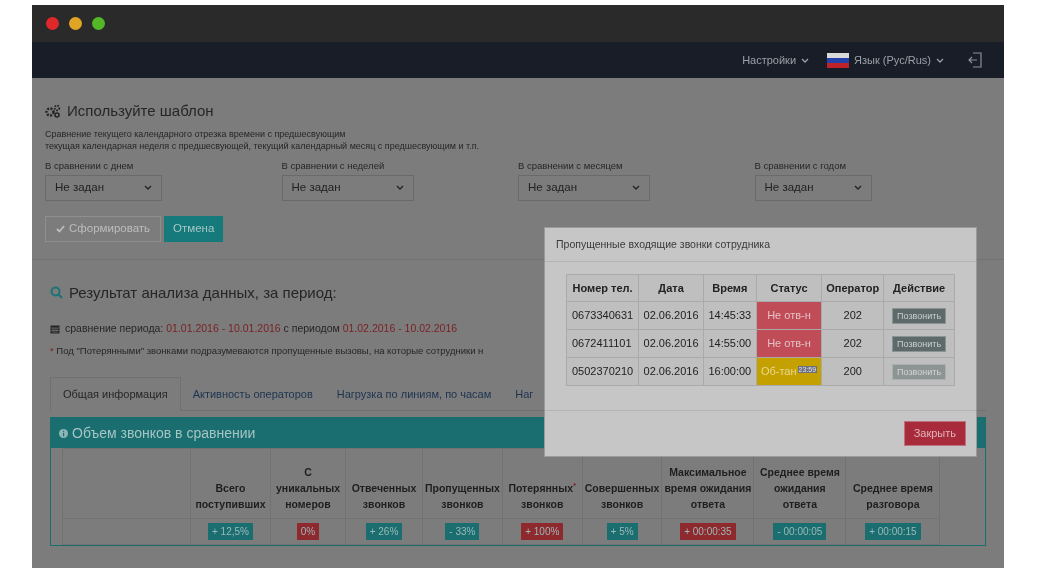  What do you see at coordinates (602, 343) in the screenshot?
I see `table-cell: 0672411101` at bounding box center [602, 343].